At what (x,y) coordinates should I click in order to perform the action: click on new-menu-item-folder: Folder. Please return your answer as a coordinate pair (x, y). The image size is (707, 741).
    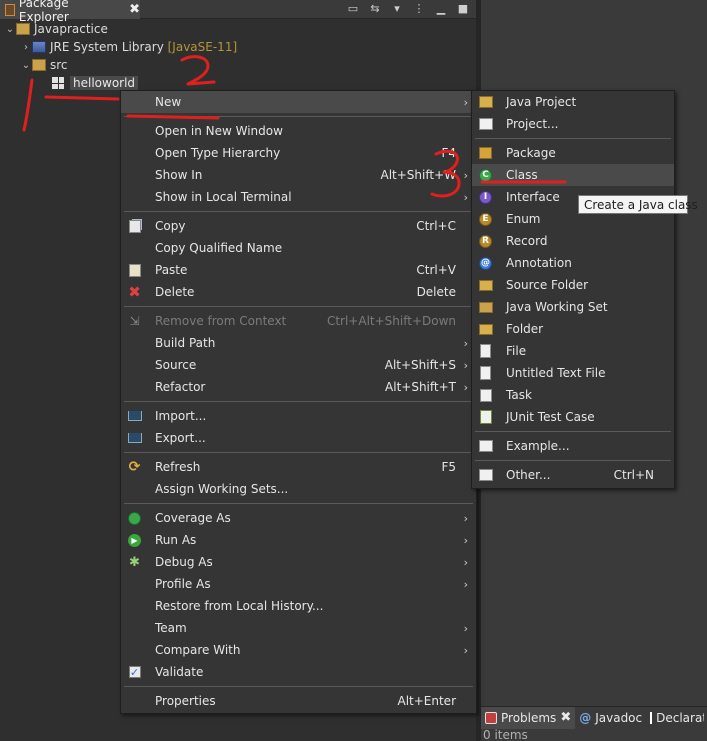
    Looking at the image, I should click on (573, 329).